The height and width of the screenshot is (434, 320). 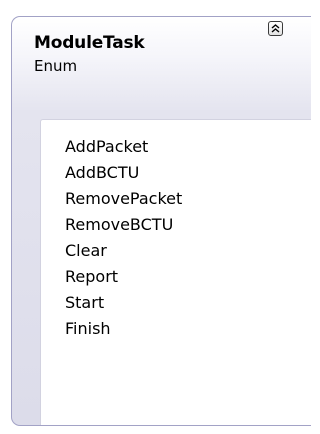 What do you see at coordinates (84, 302) in the screenshot?
I see `enum-member-start: Start` at bounding box center [84, 302].